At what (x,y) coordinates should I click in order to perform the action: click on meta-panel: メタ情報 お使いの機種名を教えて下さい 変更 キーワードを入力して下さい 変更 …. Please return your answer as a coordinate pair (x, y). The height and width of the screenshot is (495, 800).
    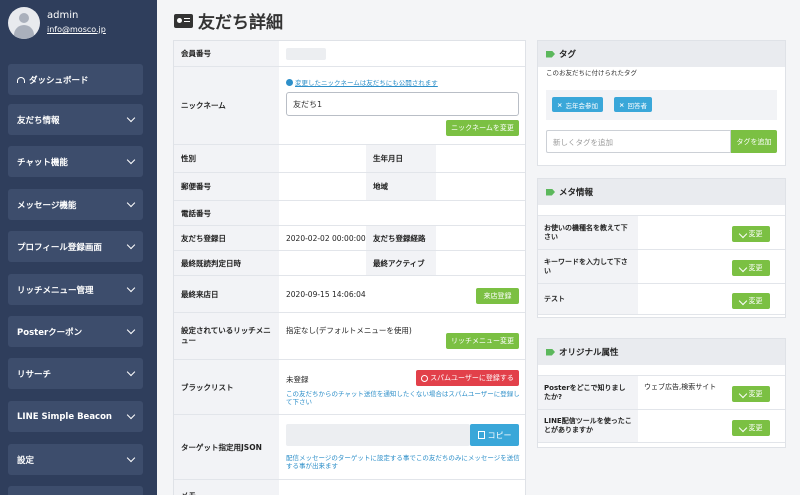
    Looking at the image, I should click on (661, 248).